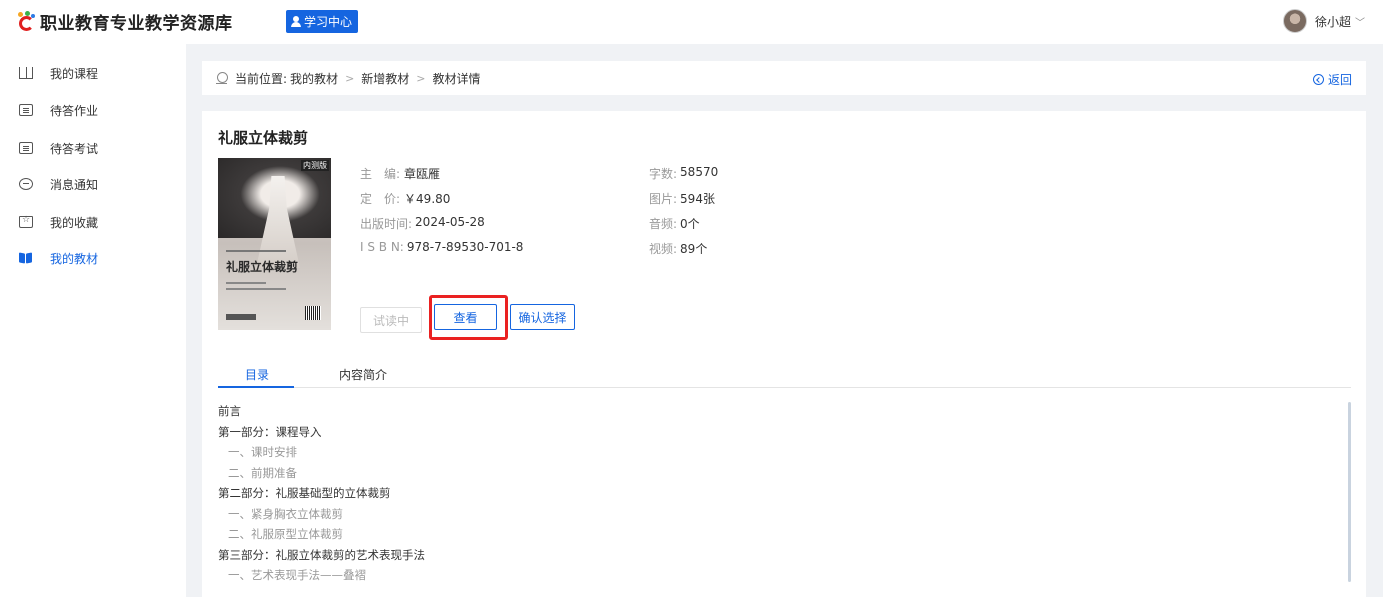 The width and height of the screenshot is (1383, 597). Describe the element at coordinates (778, 575) in the screenshot. I see `toc-item: 一、艺术表现手法——叠褶` at that location.